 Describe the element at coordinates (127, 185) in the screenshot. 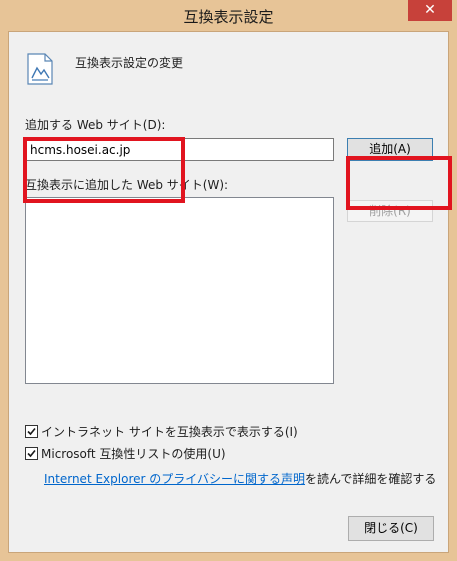

I see `site-list-label: 互換表示に追加した Web サイト(W):` at that location.